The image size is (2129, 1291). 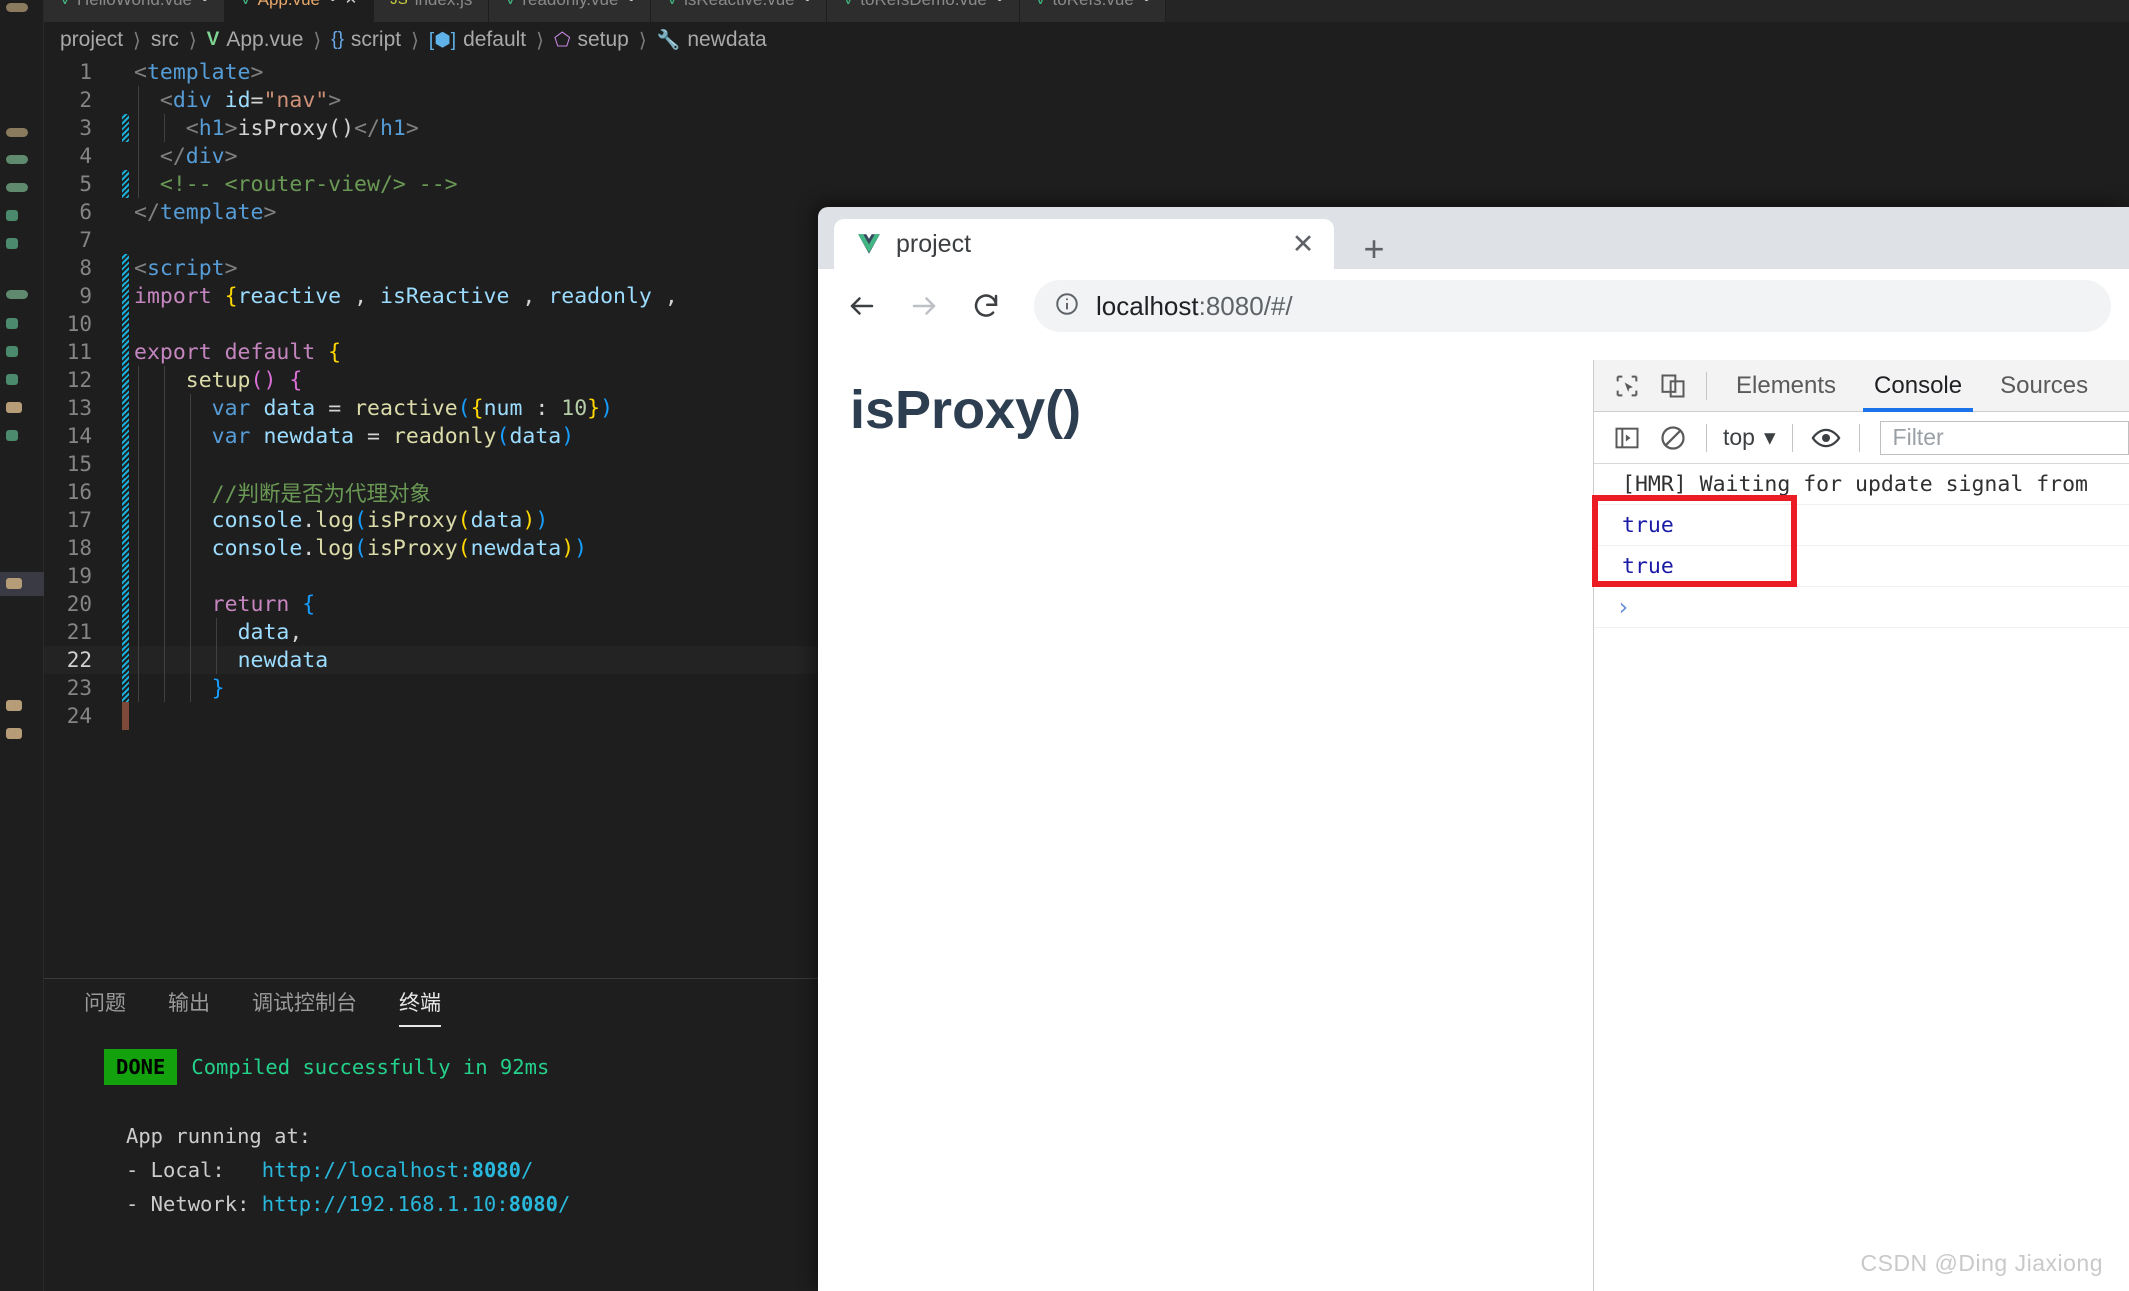 What do you see at coordinates (1473, 238) in the screenshot?
I see `browser-tab-strip: project ✕ +` at bounding box center [1473, 238].